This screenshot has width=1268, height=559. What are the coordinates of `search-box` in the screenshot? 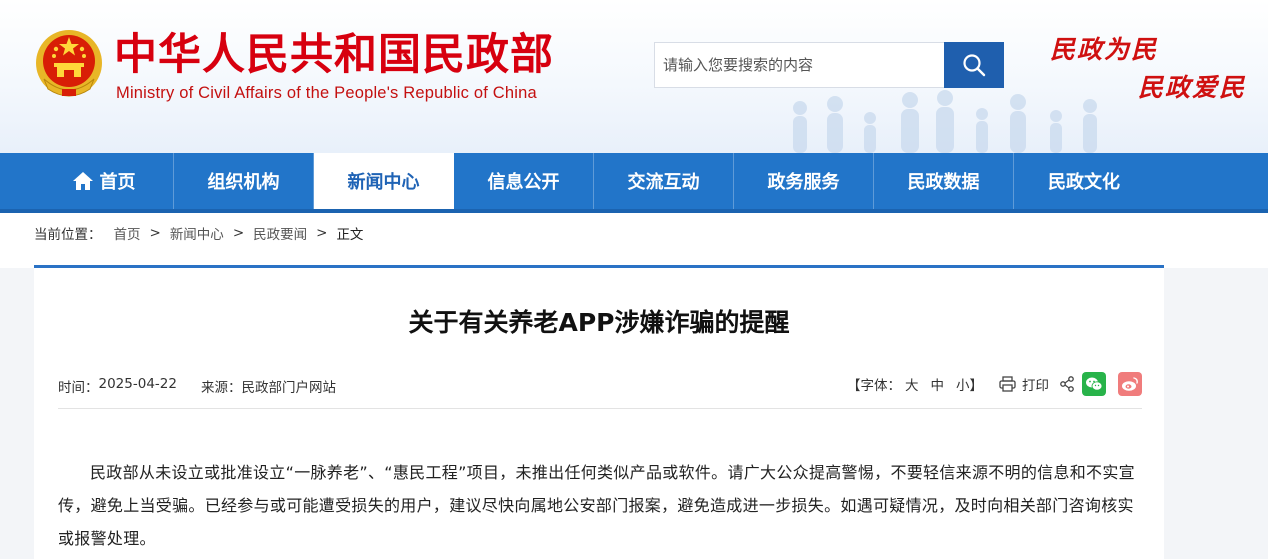 It's located at (829, 65).